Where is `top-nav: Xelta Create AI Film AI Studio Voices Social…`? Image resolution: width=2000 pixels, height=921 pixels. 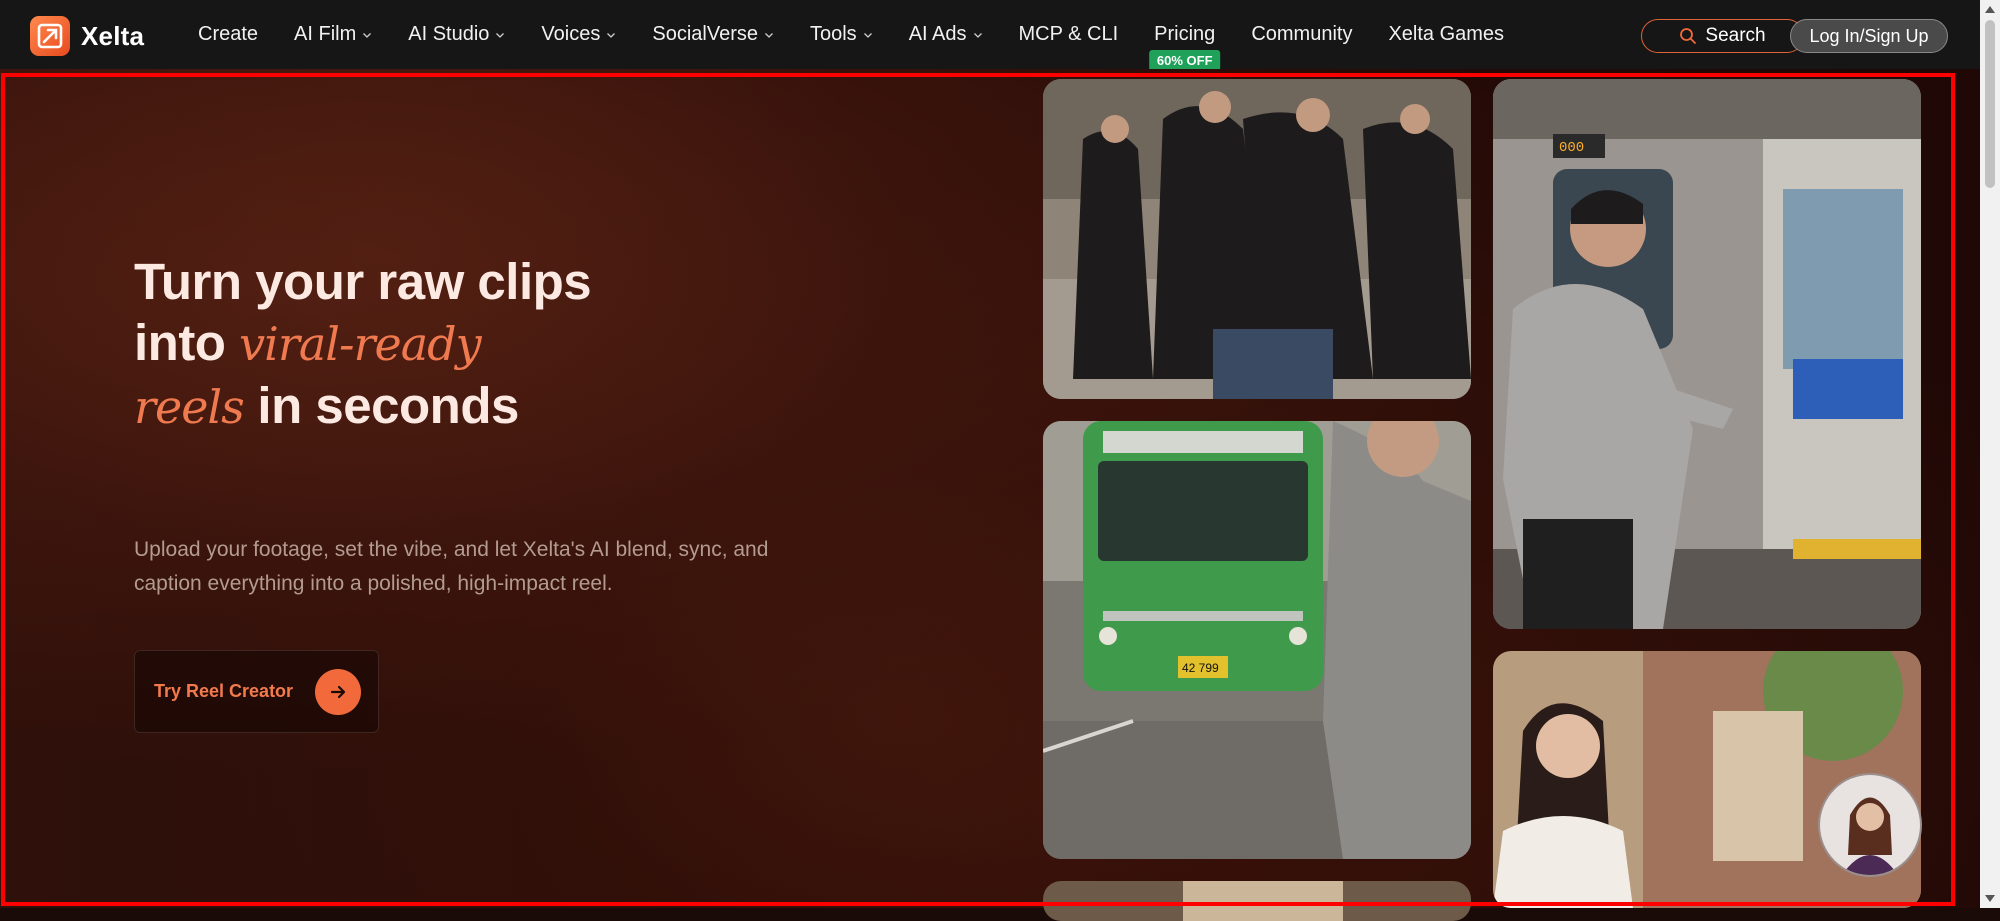 top-nav: Xelta Create AI Film AI Studio Voices Social… is located at coordinates (990, 35).